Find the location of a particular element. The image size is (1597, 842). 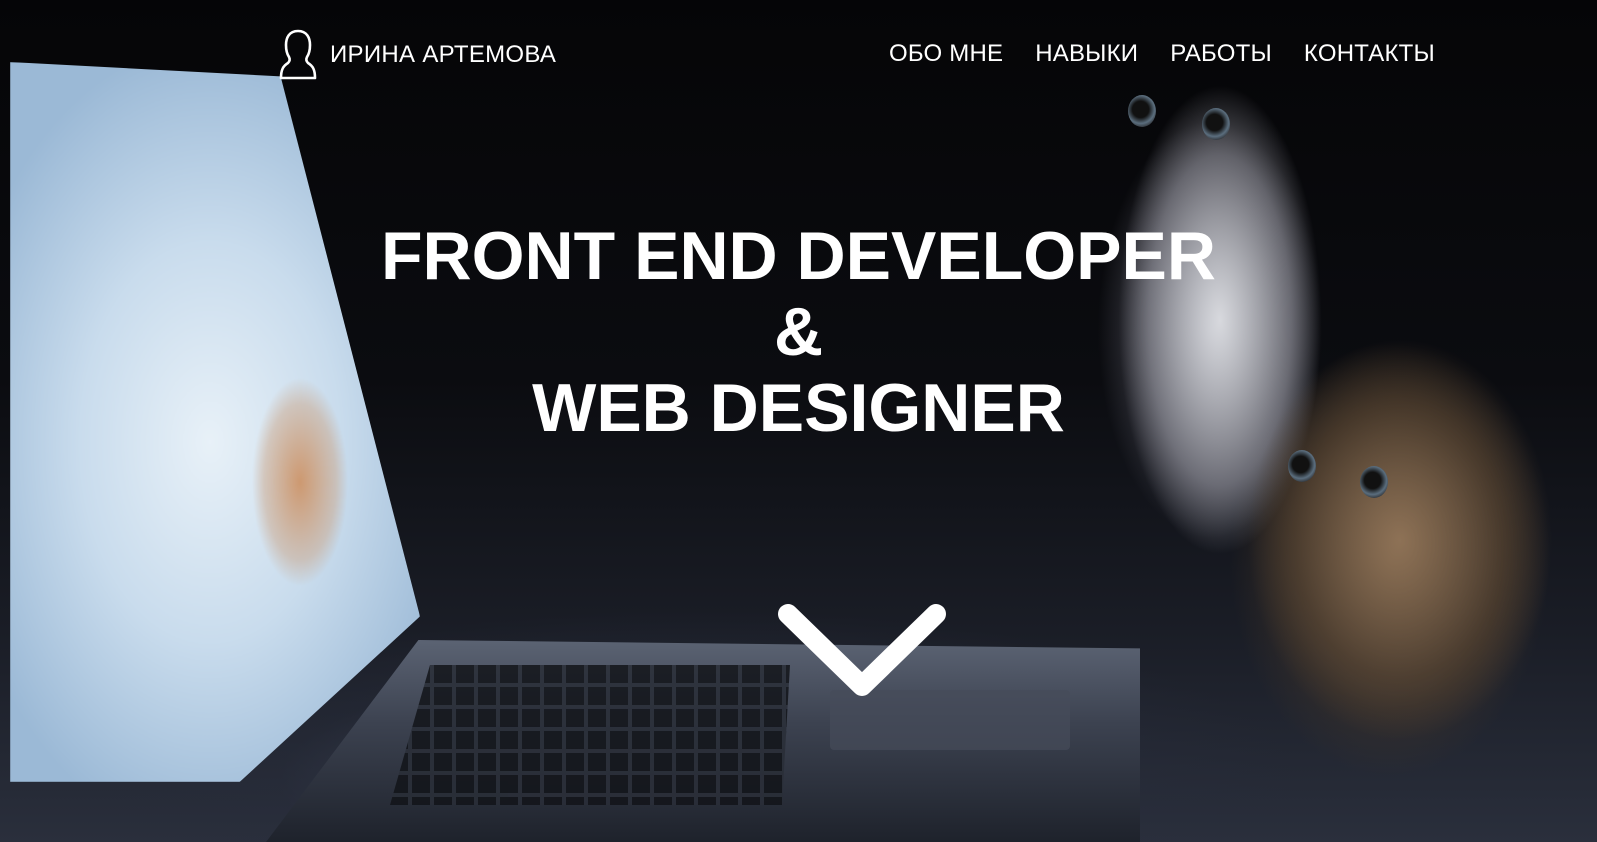

kitten-eye is located at coordinates (1216, 124).